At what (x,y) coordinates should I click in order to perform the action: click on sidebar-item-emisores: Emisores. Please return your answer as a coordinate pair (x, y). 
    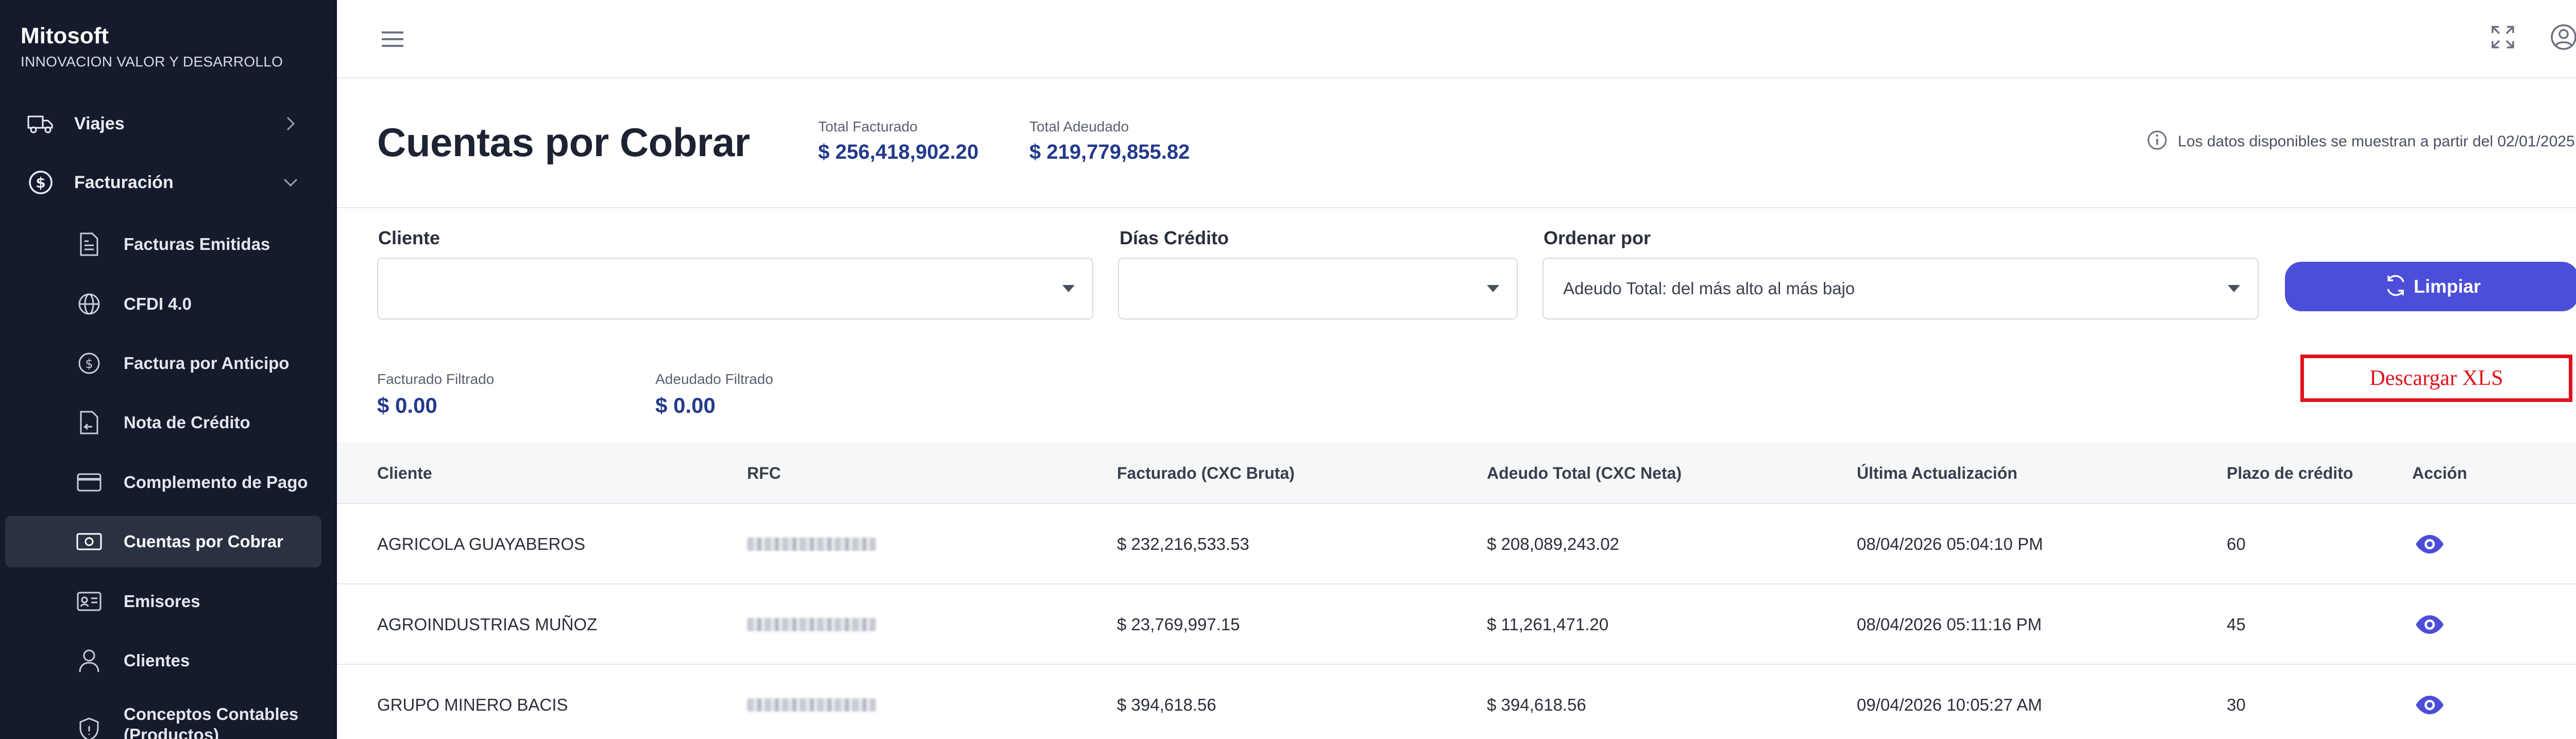
    Looking at the image, I should click on (163, 601).